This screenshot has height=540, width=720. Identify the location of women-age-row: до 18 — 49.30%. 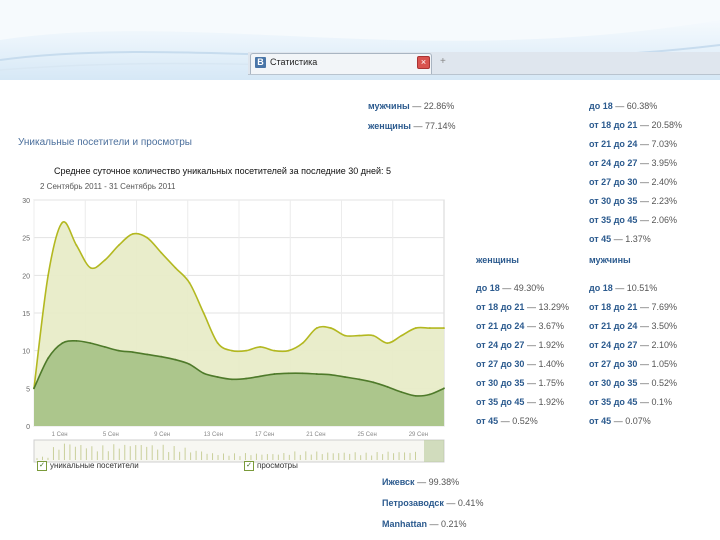
(510, 288).